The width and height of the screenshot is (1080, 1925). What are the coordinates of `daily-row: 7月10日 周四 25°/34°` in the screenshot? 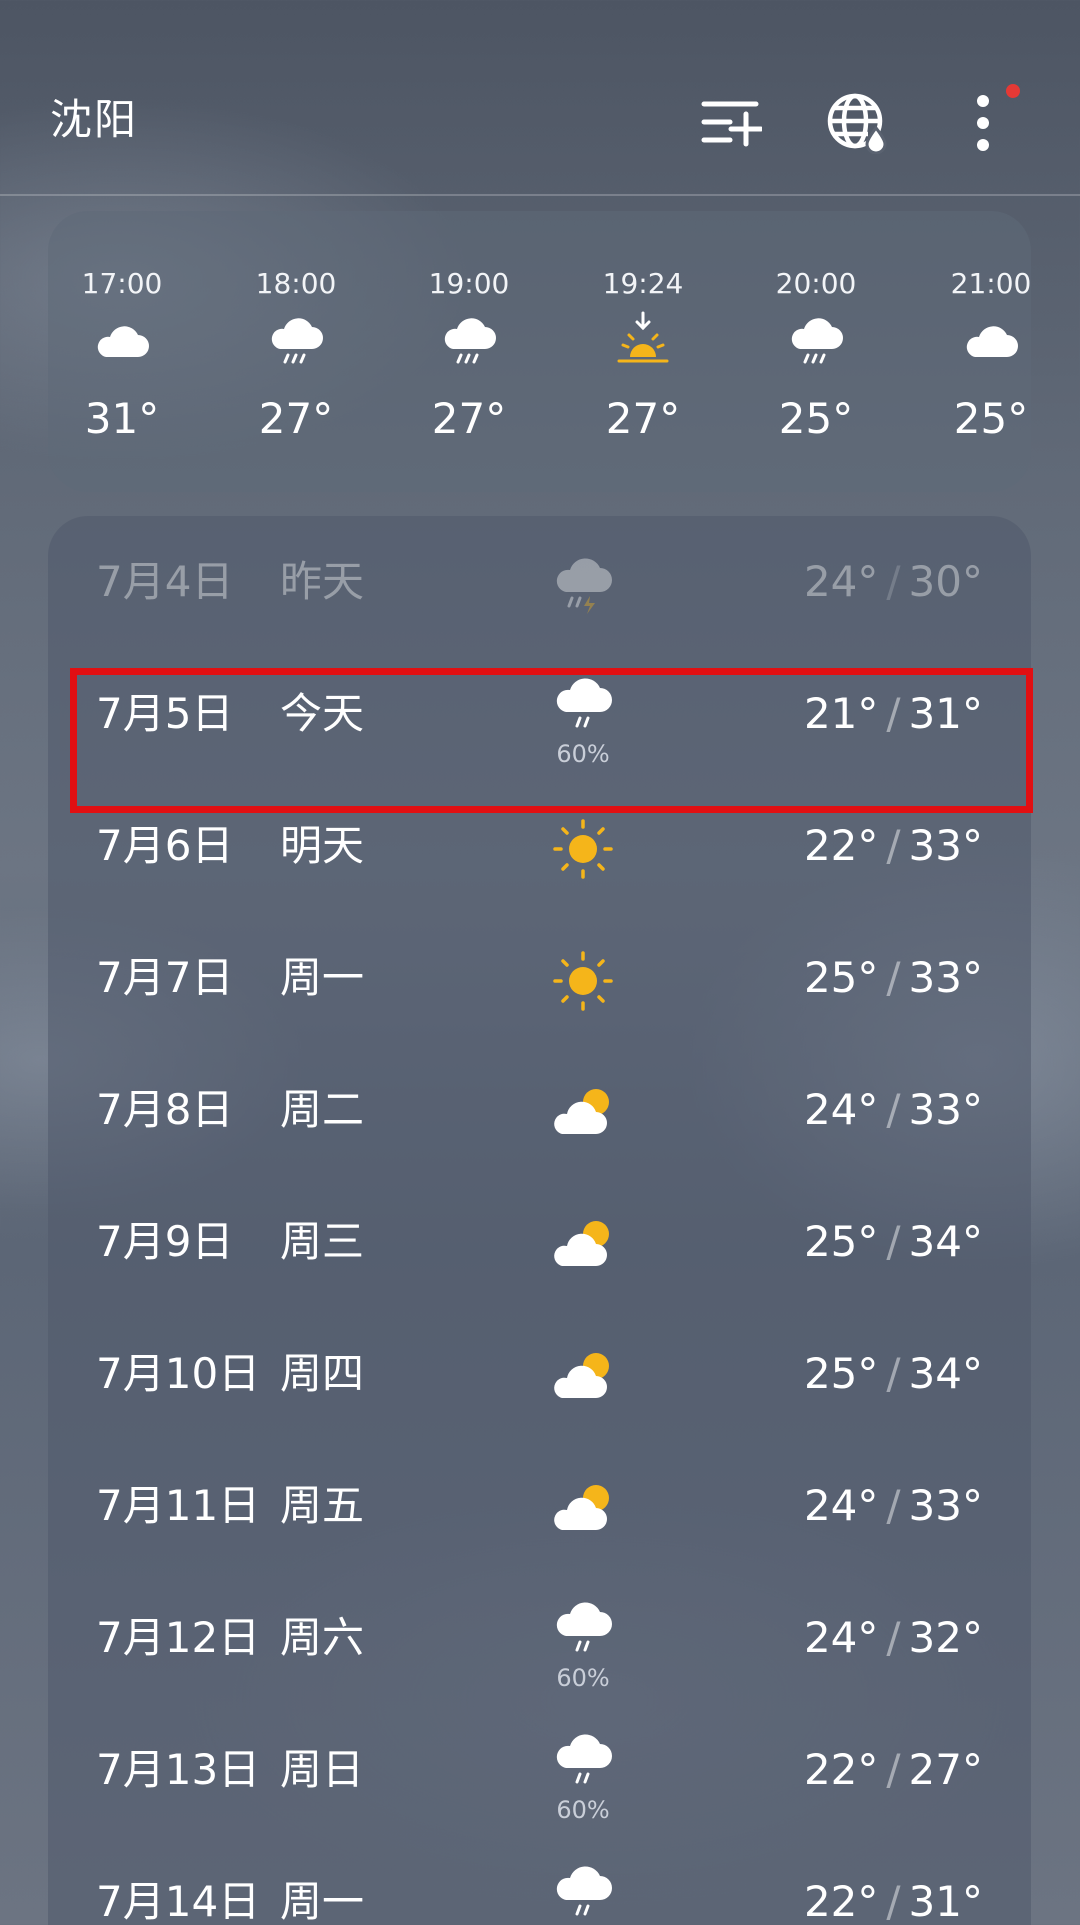 It's located at (539, 1374).